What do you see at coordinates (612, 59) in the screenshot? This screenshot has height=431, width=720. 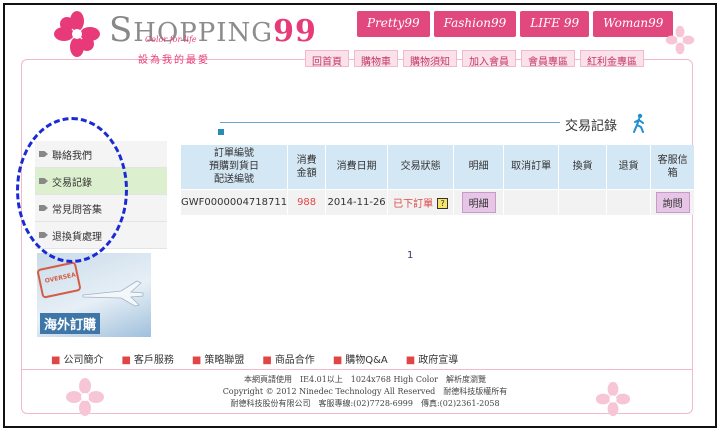 I see `nav-bonus-area: 紅利金專區` at bounding box center [612, 59].